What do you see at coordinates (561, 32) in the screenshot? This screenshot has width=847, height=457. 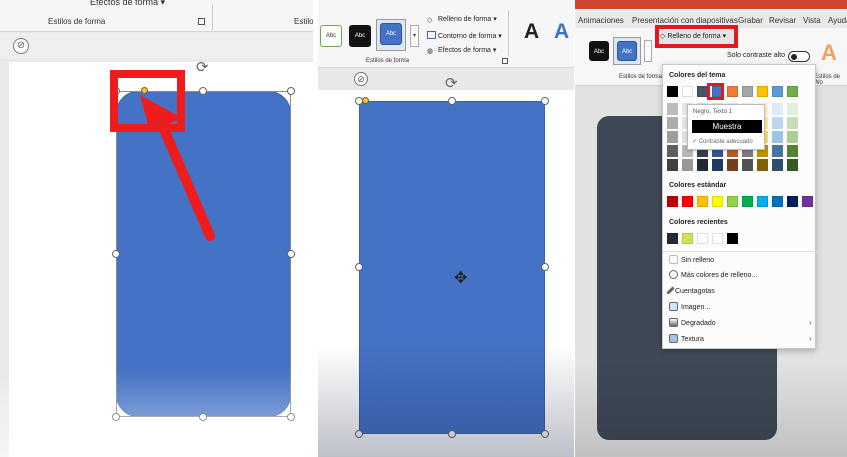 I see `wordart-style-blue: A` at bounding box center [561, 32].